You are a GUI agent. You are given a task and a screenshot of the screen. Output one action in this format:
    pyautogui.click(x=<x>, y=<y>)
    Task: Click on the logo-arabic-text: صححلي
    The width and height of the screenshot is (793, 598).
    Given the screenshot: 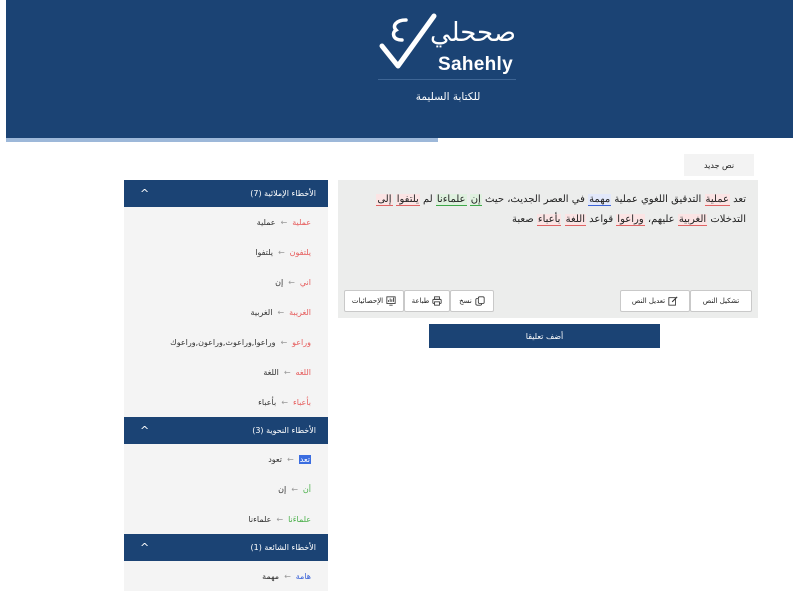 What is the action you would take?
    pyautogui.click(x=473, y=33)
    